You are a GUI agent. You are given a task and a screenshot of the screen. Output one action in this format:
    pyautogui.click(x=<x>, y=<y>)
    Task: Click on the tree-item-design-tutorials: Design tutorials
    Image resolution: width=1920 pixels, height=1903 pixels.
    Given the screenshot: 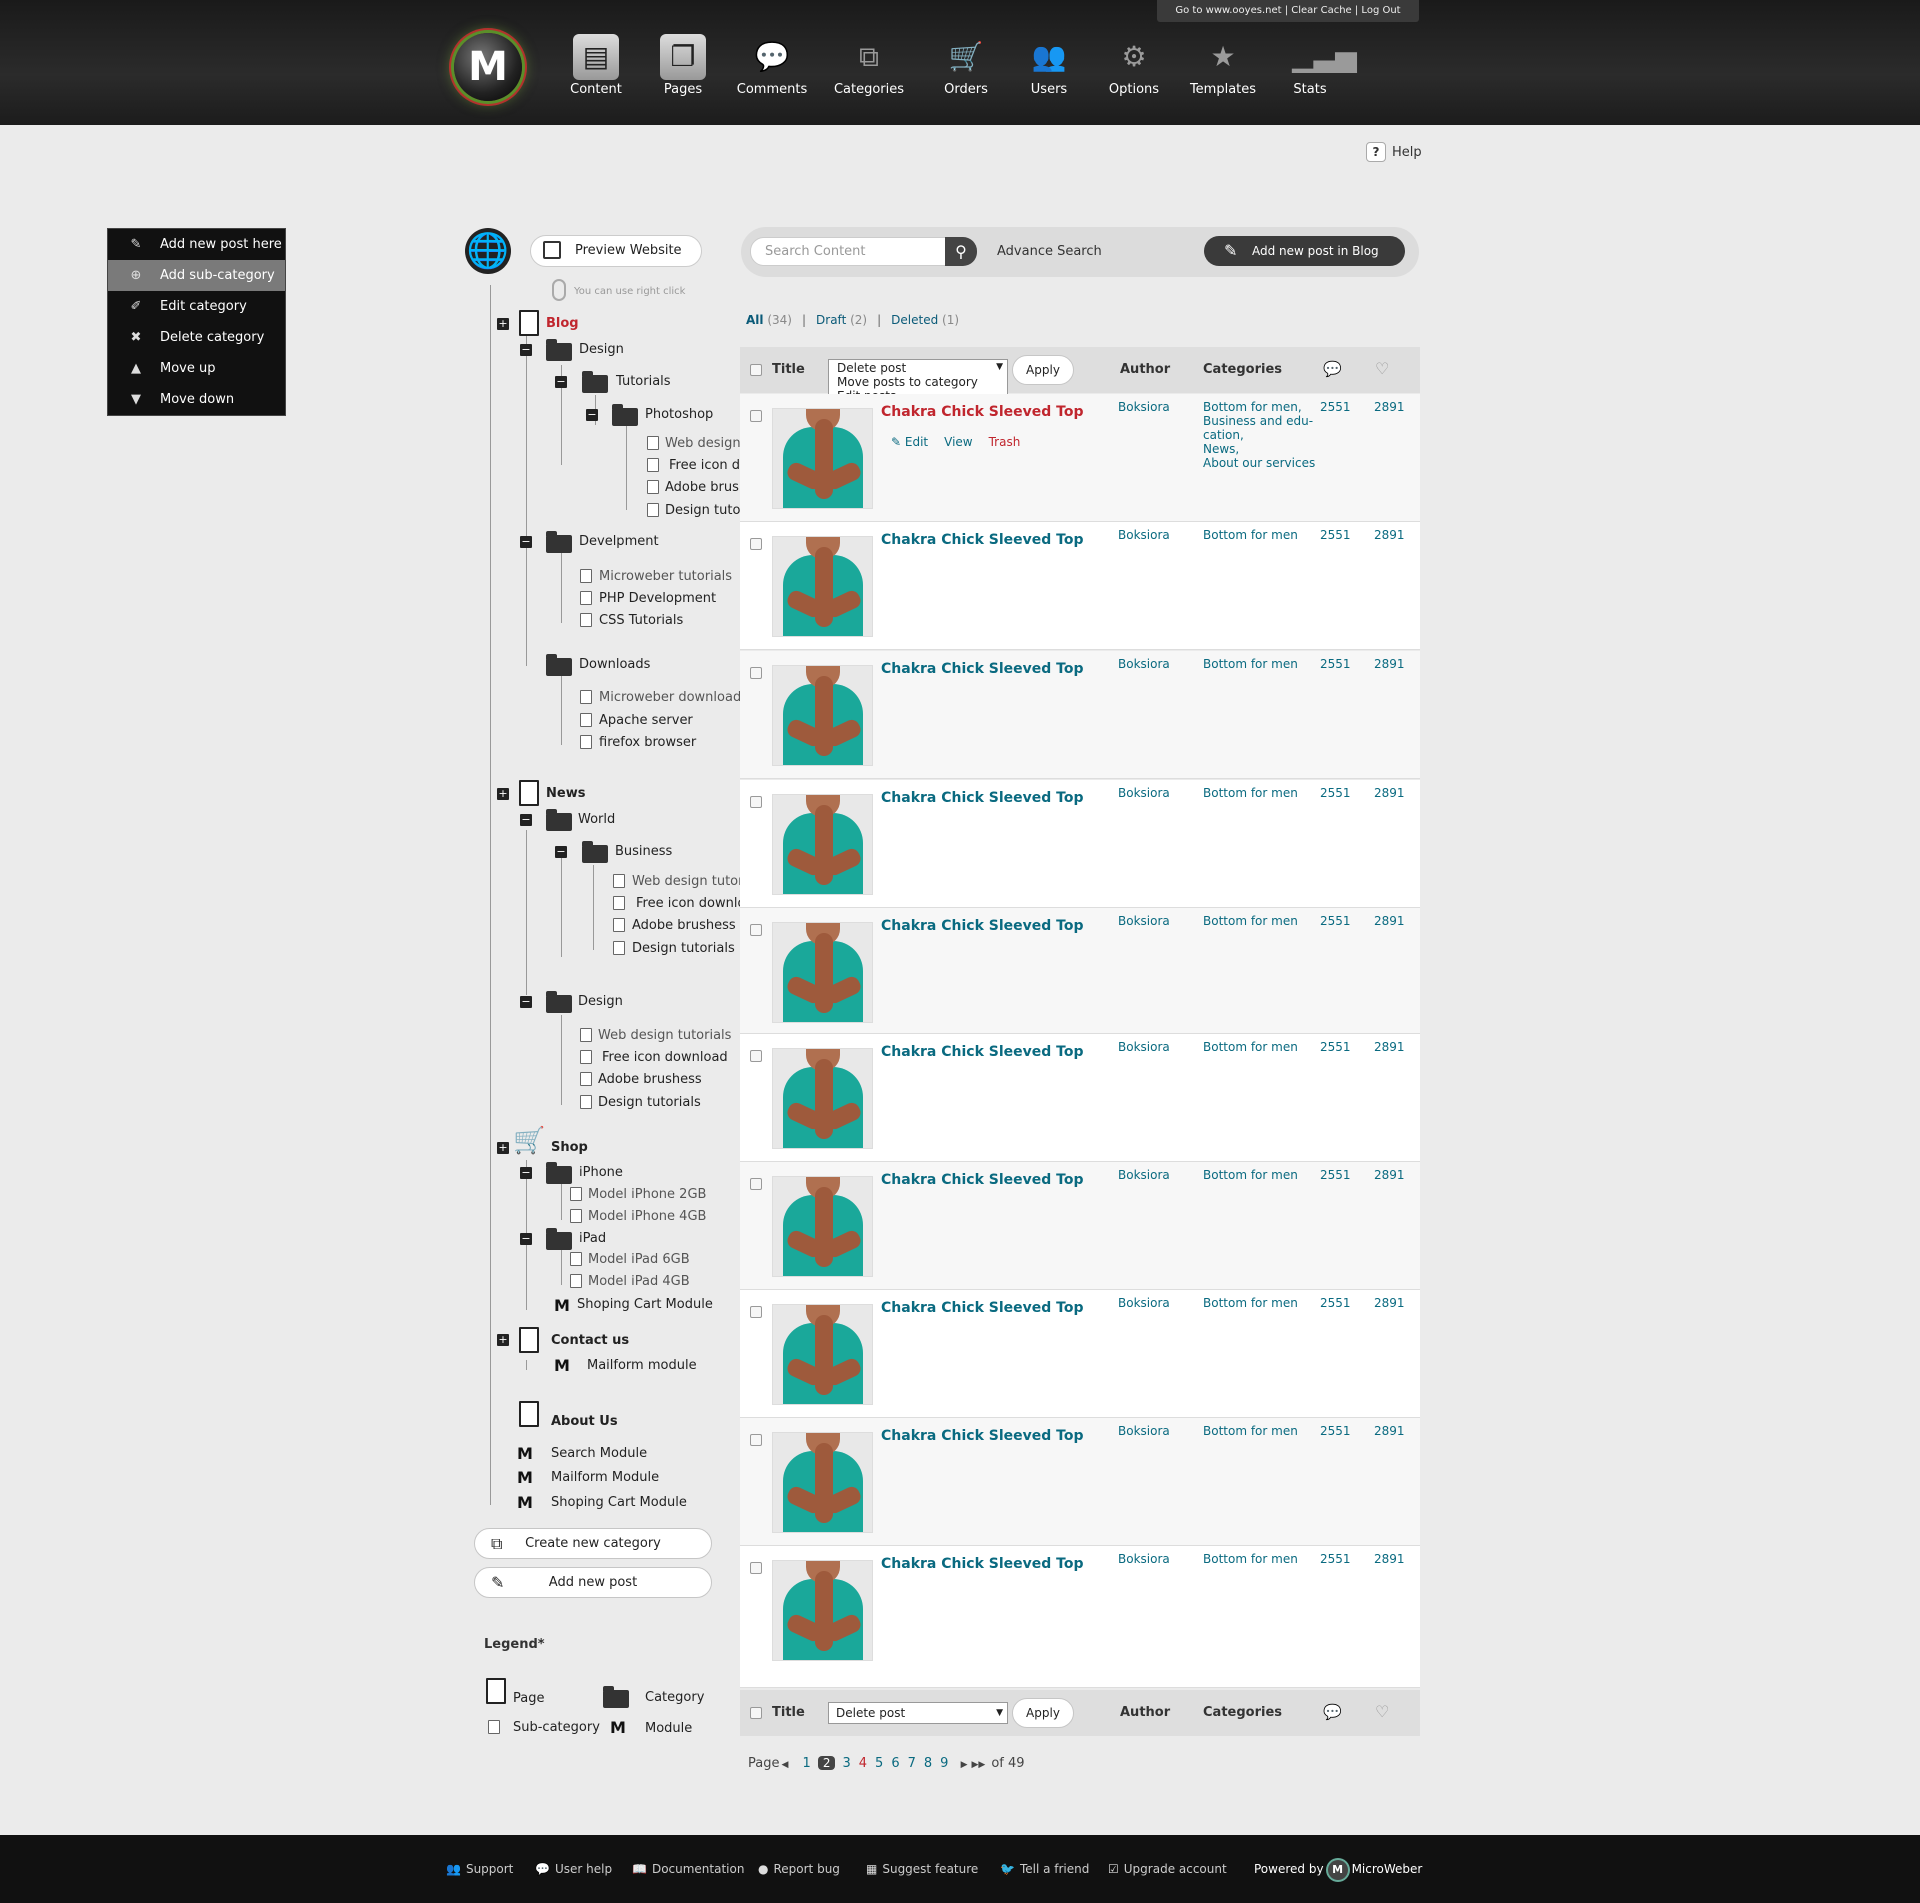 What is the action you would take?
    pyautogui.click(x=649, y=1102)
    